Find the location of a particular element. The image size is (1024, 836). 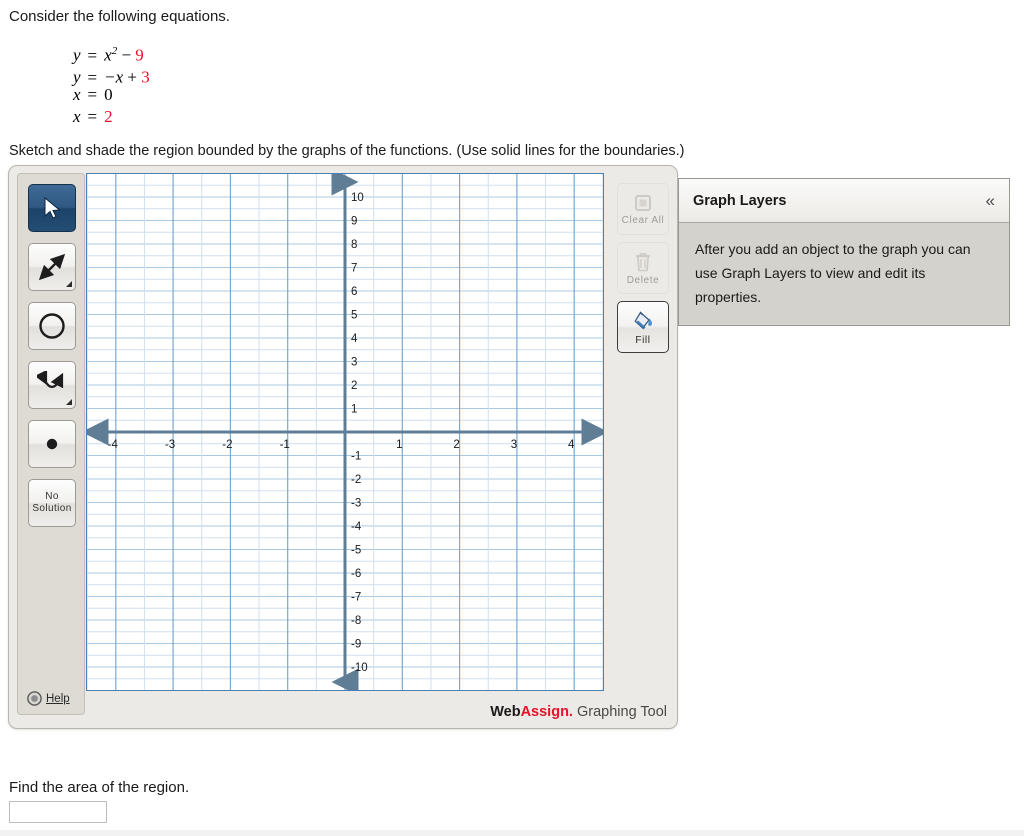

action-toolbar: Clear All Delete Fill is located at coordinates (643, 444).